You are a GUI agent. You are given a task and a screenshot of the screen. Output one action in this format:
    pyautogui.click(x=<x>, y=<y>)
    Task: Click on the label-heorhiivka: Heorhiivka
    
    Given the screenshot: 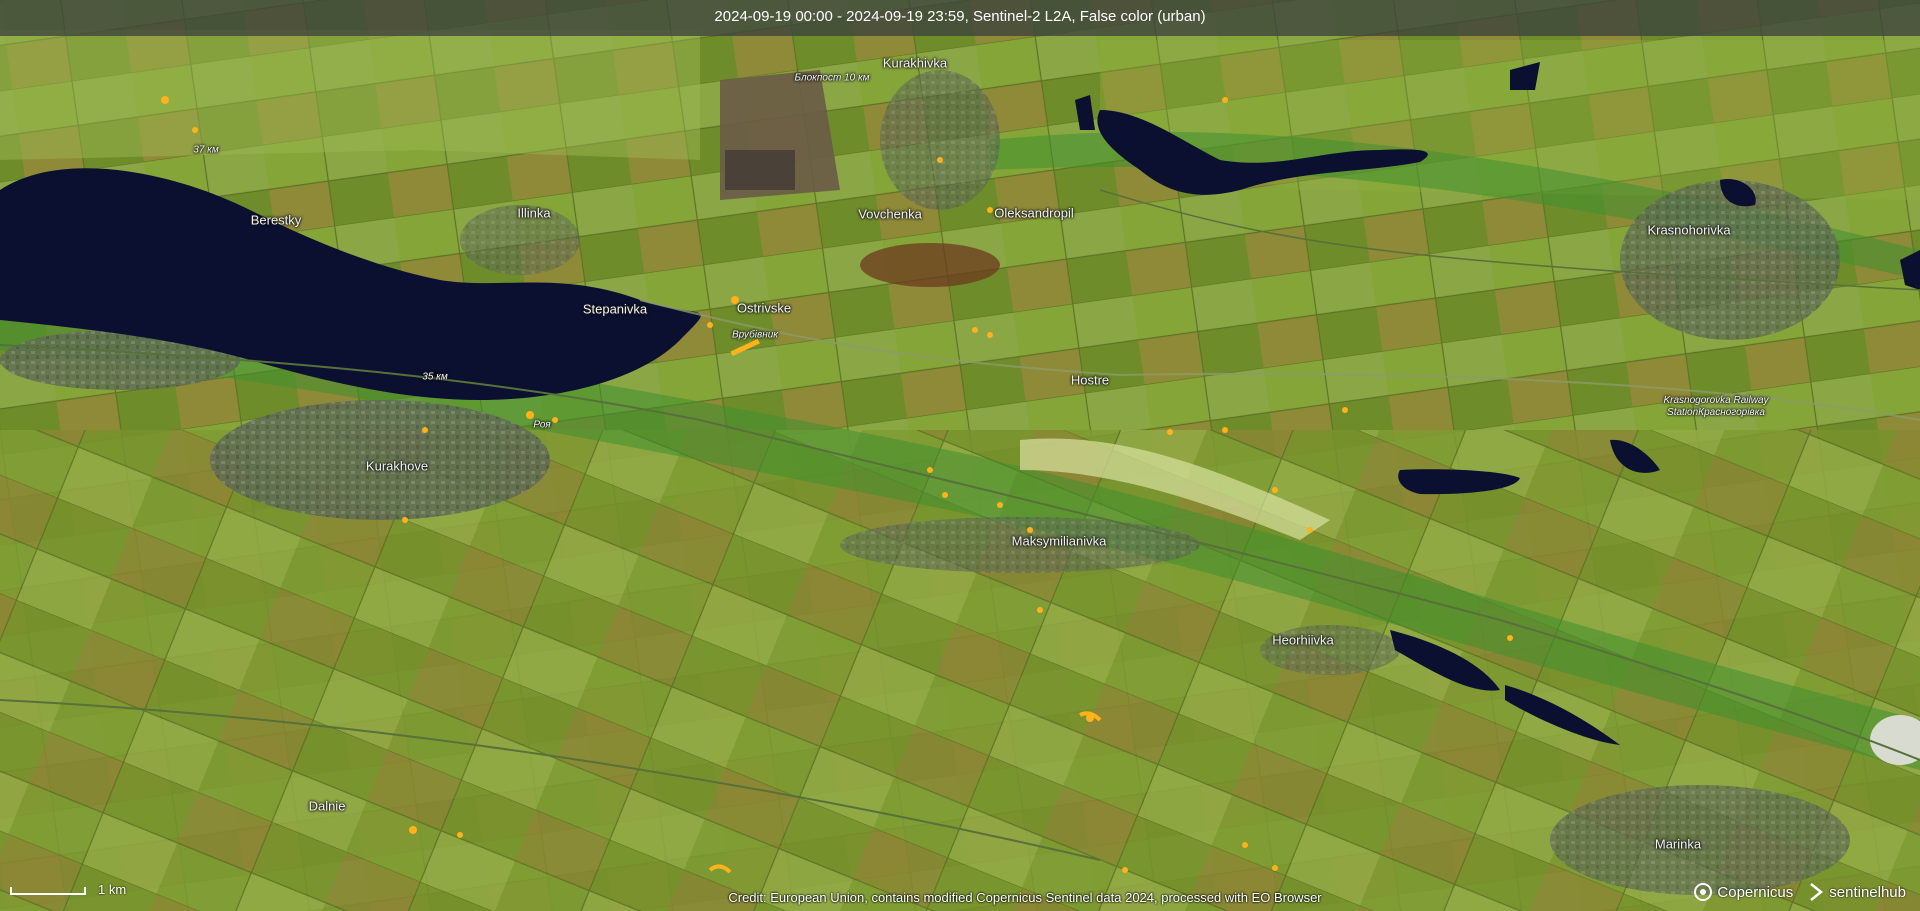 What is the action you would take?
    pyautogui.click(x=1303, y=640)
    